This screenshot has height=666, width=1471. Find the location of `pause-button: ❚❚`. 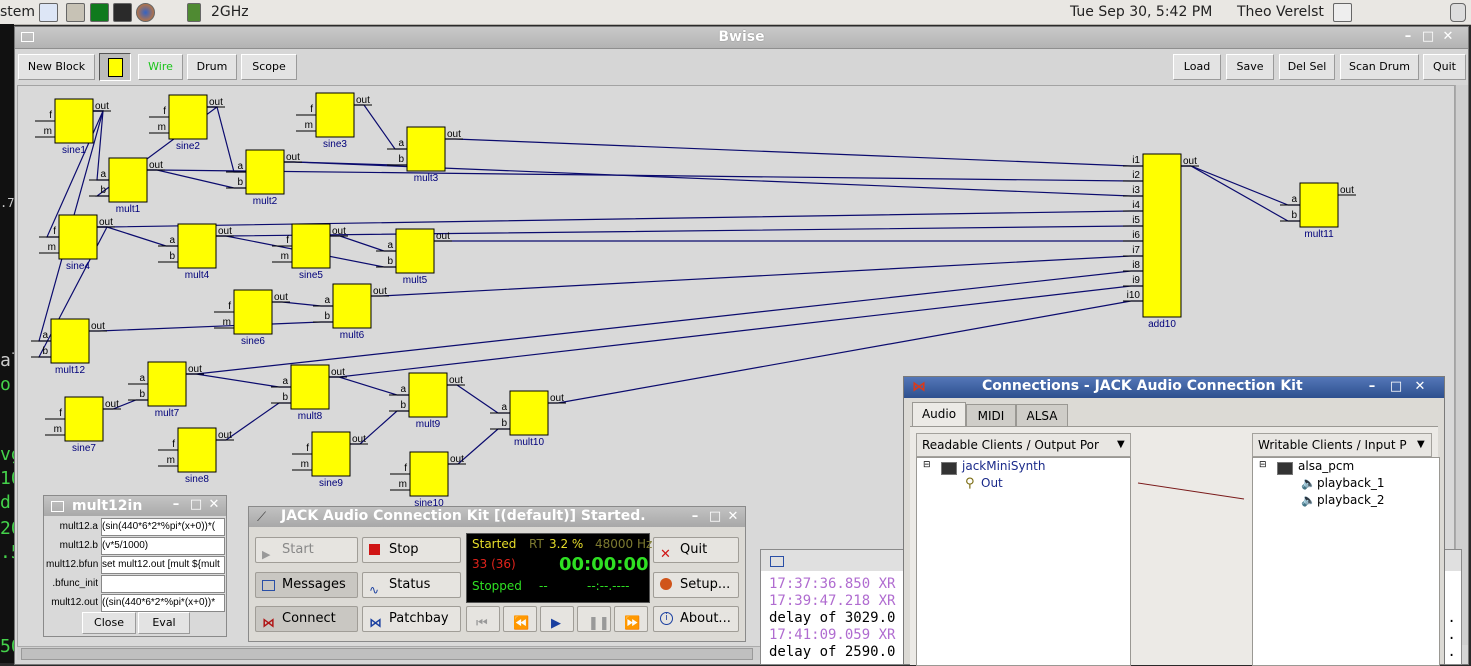

pause-button: ❚❚ is located at coordinates (594, 619).